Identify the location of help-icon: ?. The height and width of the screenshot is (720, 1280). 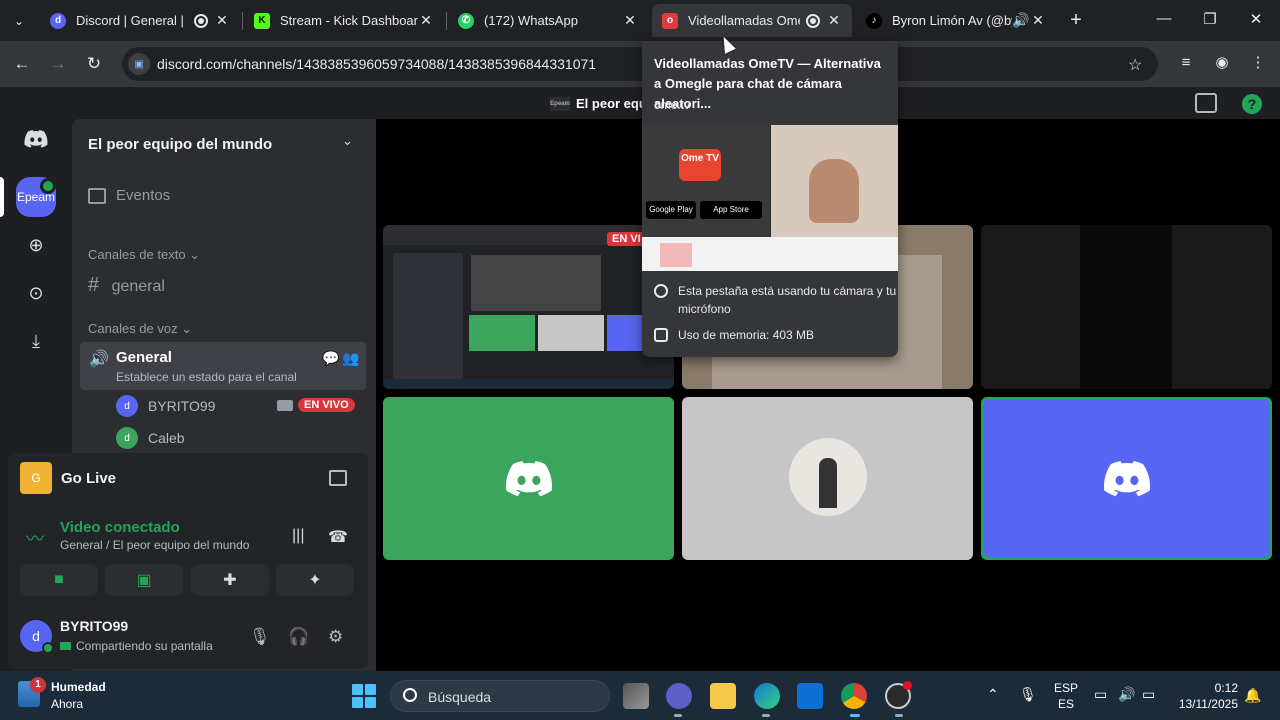
(1252, 104).